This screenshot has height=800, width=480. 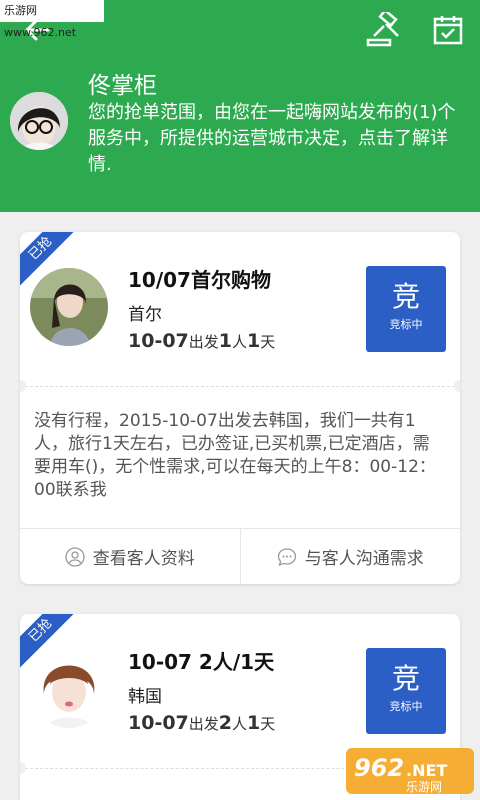 I want to click on trip-summary: 10-07出发1人1天, so click(x=201, y=341).